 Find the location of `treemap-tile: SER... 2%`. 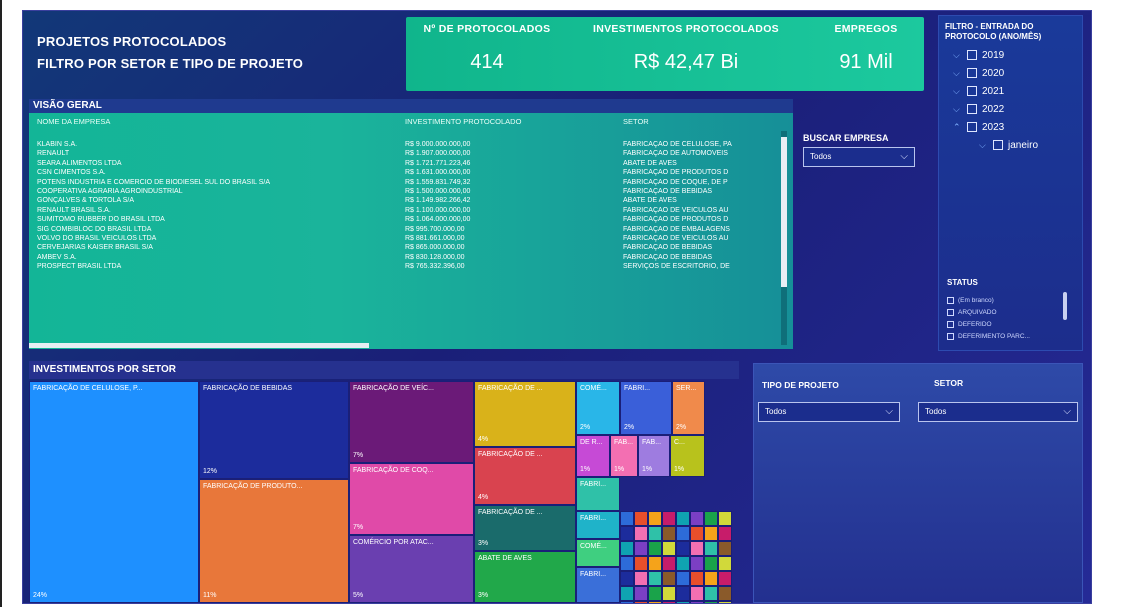

treemap-tile: SER... 2% is located at coordinates (688, 408).